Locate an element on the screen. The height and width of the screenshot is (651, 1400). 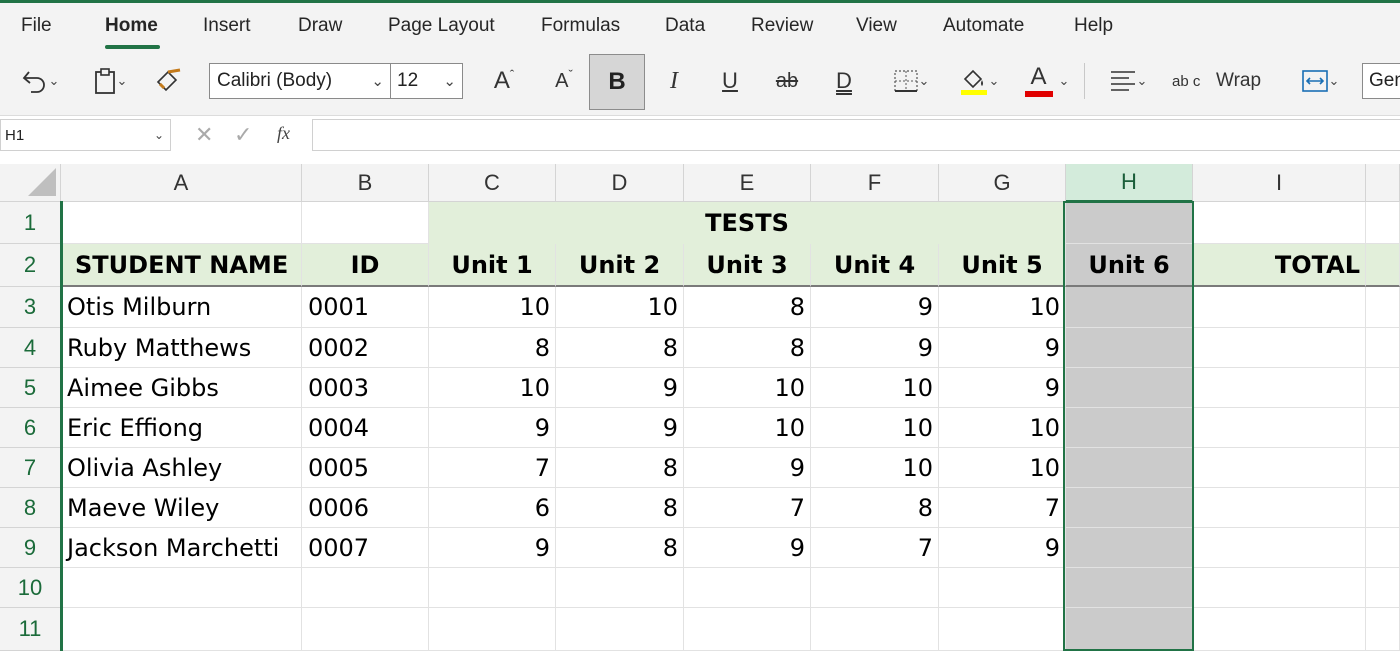
cell-d3: 10 is located at coordinates (620, 307).